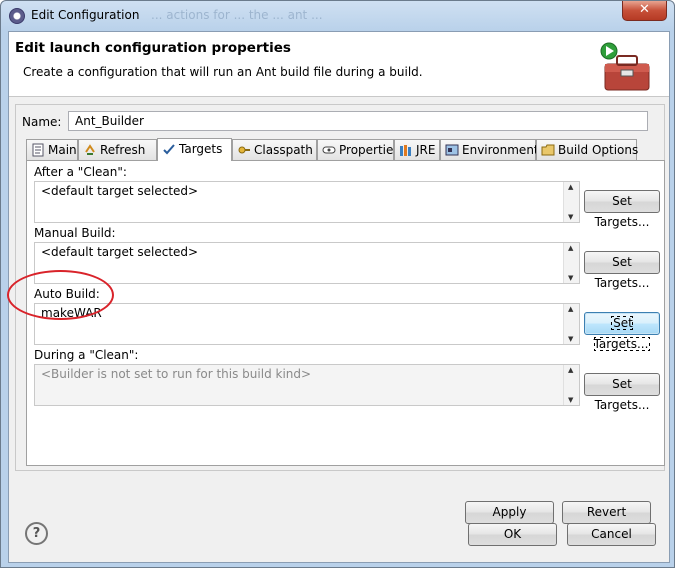  Describe the element at coordinates (426, 150) in the screenshot. I see `tab-label: JRE` at that location.